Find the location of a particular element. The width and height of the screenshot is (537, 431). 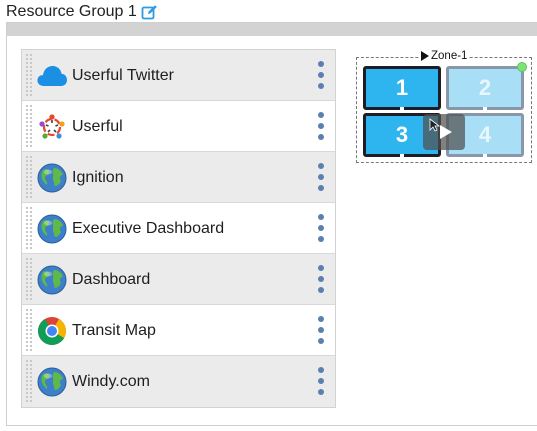

app-label: Executive Dashboard is located at coordinates (148, 228).